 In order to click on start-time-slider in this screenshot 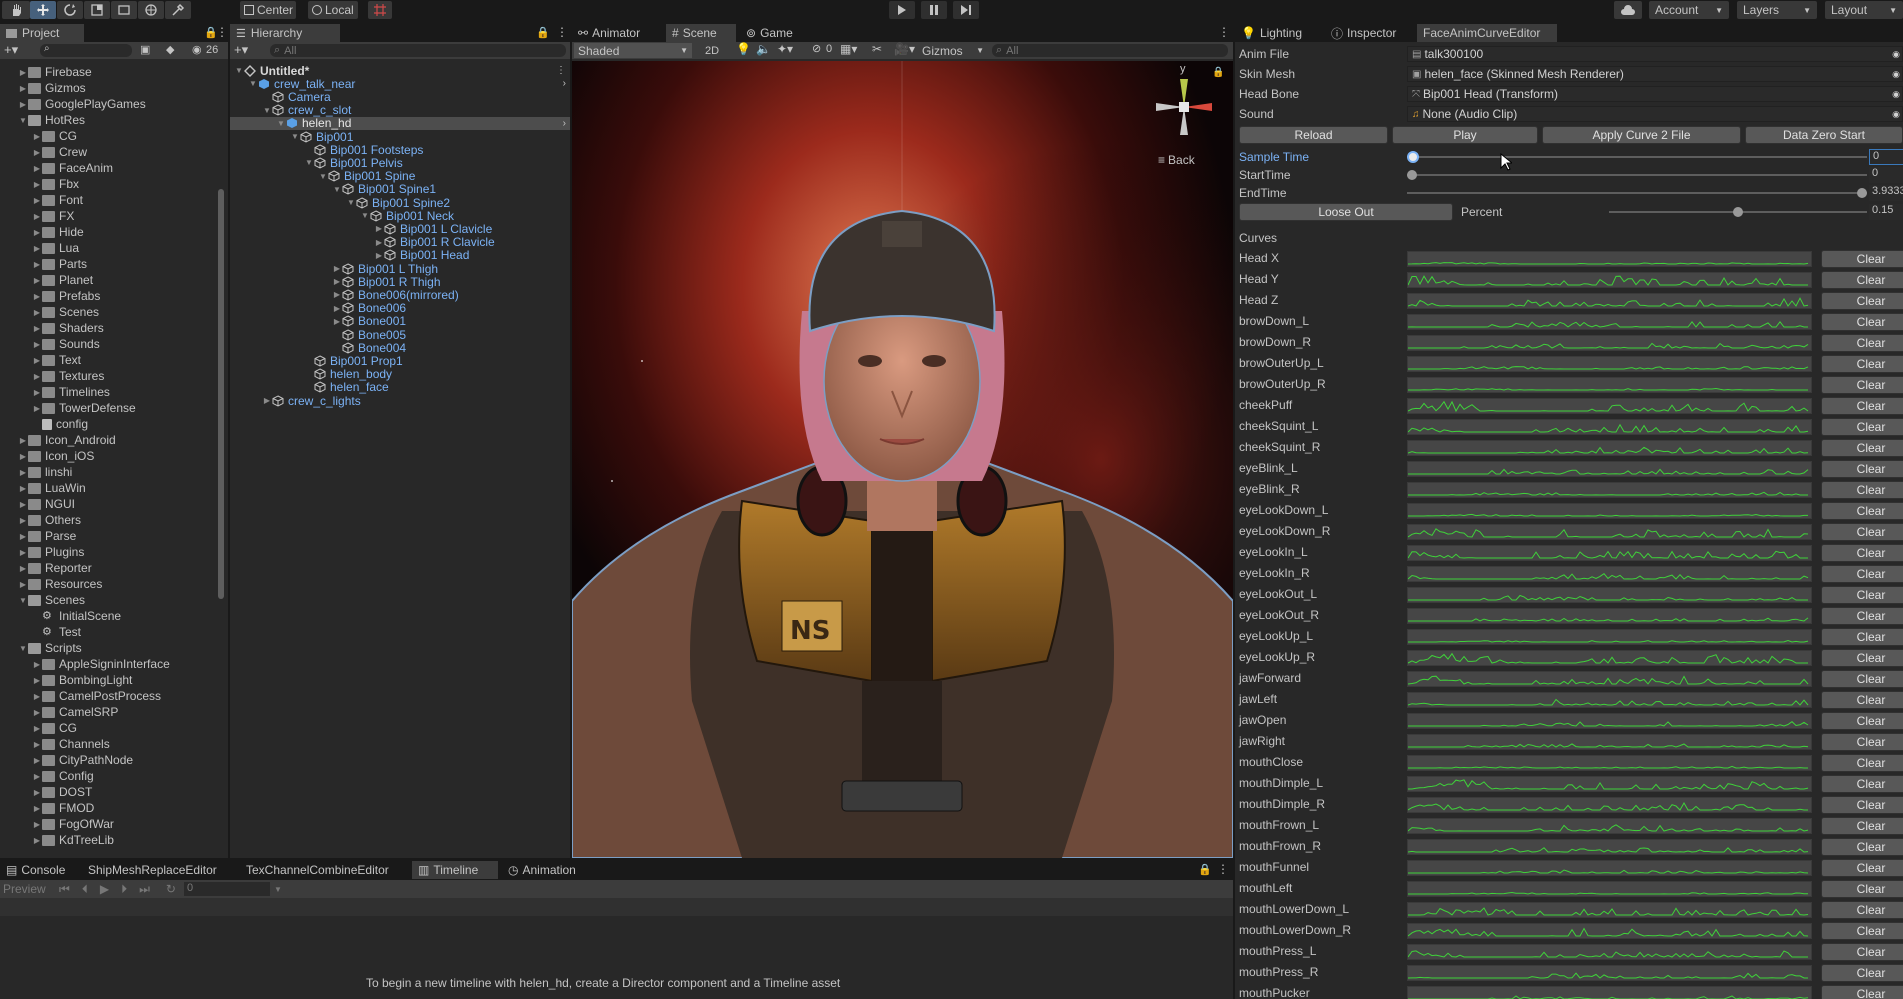, I will do `click(1637, 175)`.